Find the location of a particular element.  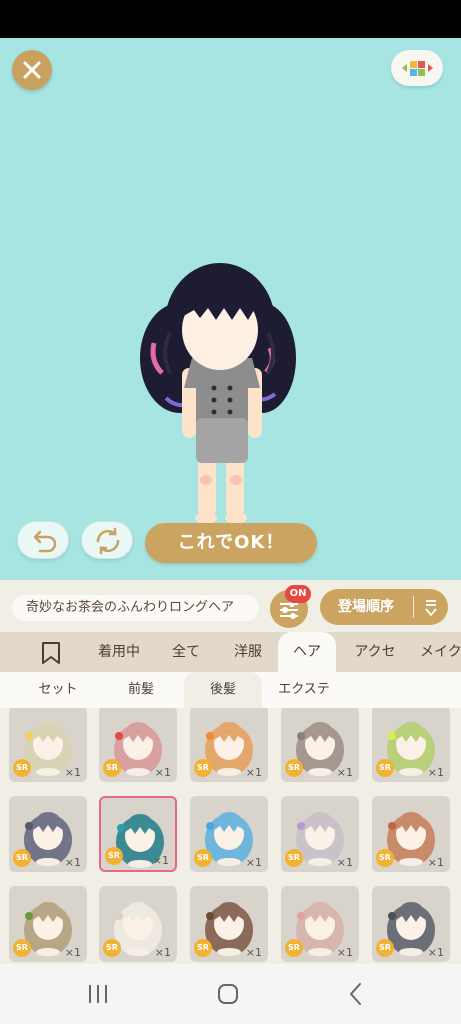

subtab-back-hair: 後髪 is located at coordinates (223, 690).